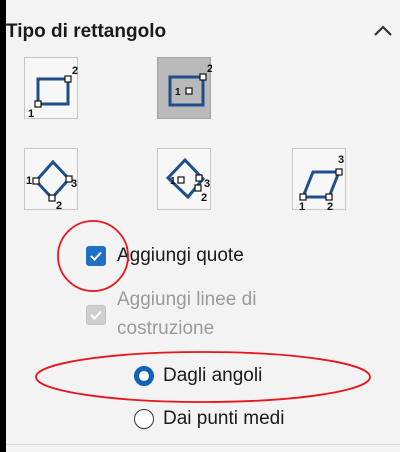  What do you see at coordinates (29, 181) in the screenshot?
I see `three-point-corner-label-1: 1` at bounding box center [29, 181].